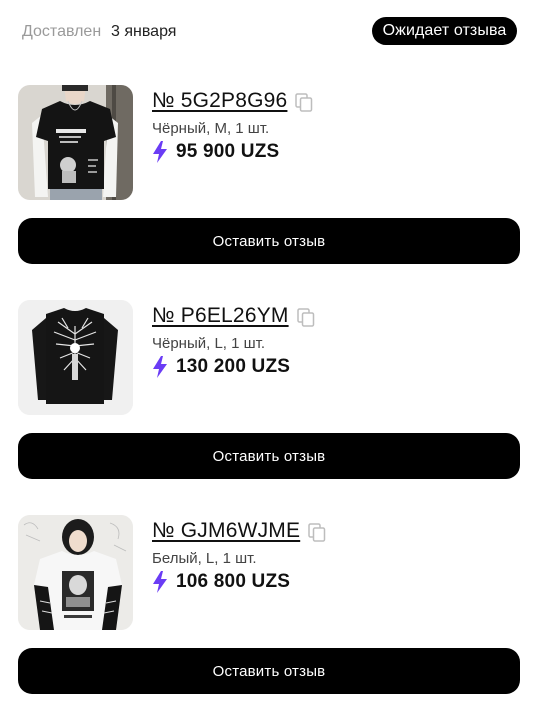 This screenshot has width=538, height=715. I want to click on product-variant: Белый, L, 1 шт., so click(204, 558).